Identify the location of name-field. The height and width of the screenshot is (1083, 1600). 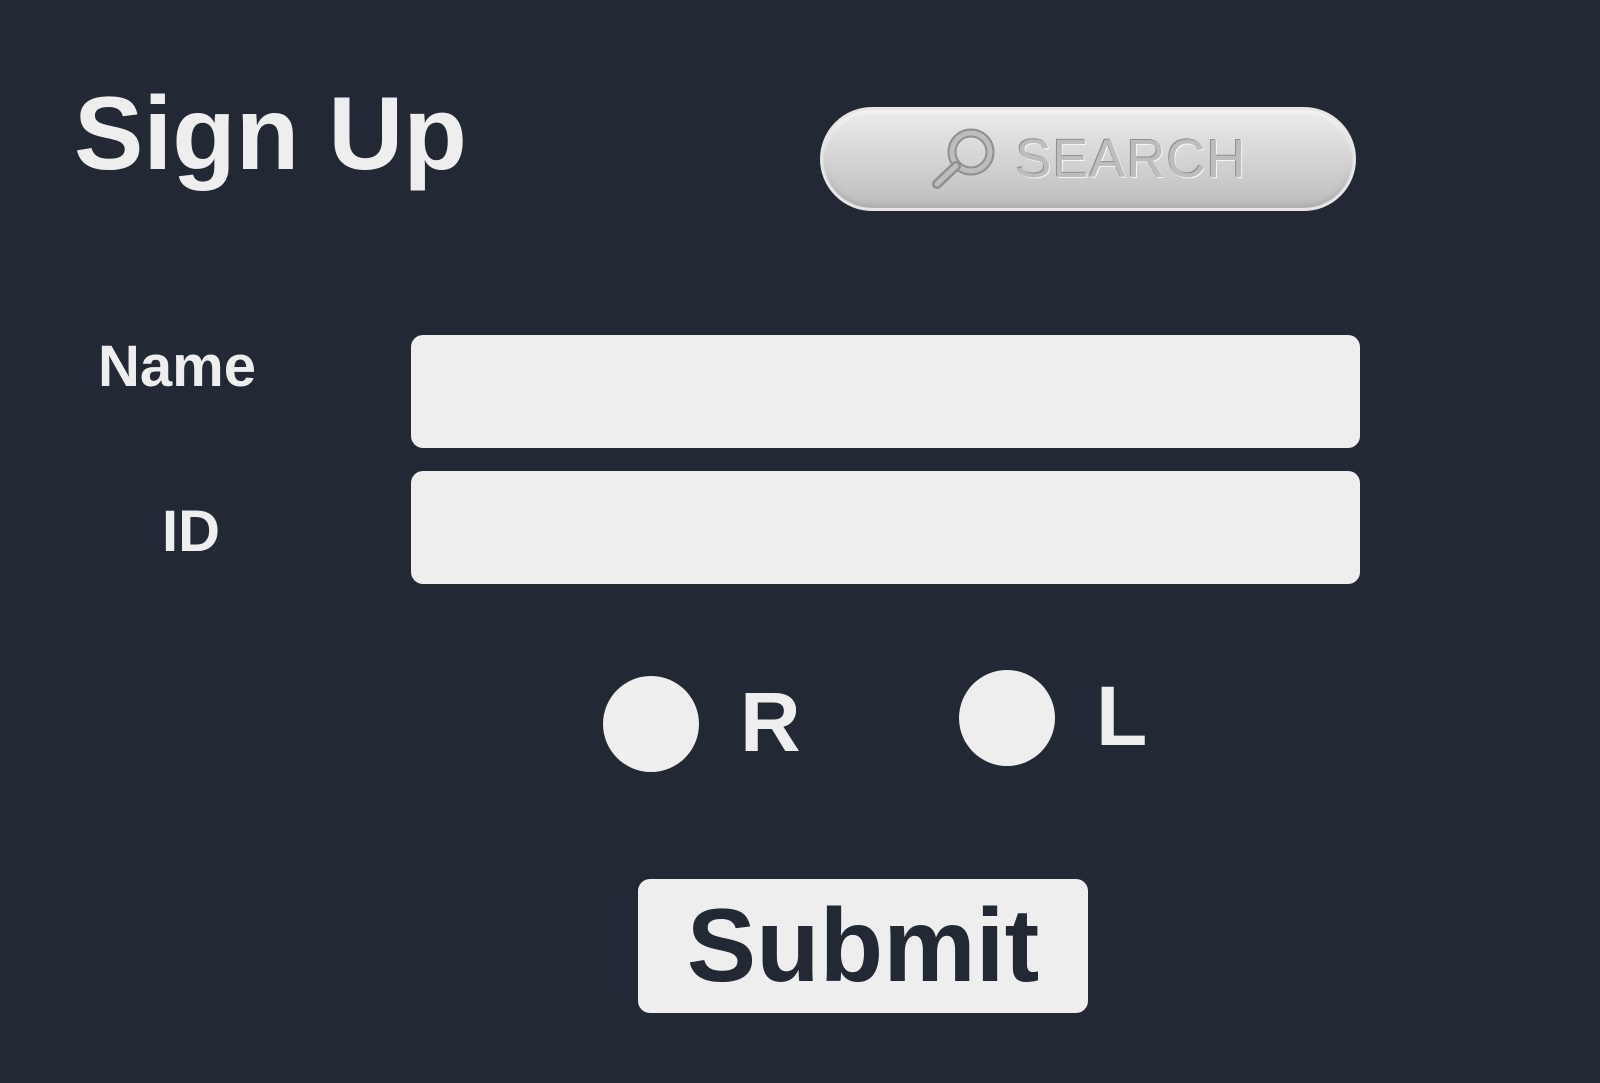
(885, 391).